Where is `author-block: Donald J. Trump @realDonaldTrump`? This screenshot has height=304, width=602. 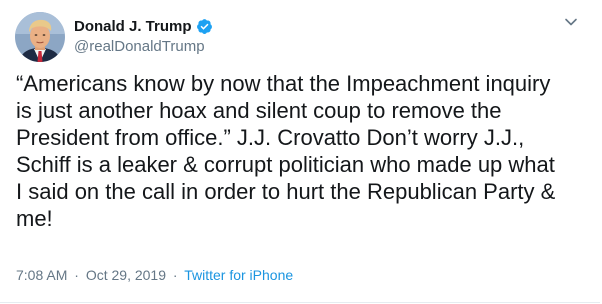
author-block: Donald J. Trump @realDonaldTrump is located at coordinates (143, 35).